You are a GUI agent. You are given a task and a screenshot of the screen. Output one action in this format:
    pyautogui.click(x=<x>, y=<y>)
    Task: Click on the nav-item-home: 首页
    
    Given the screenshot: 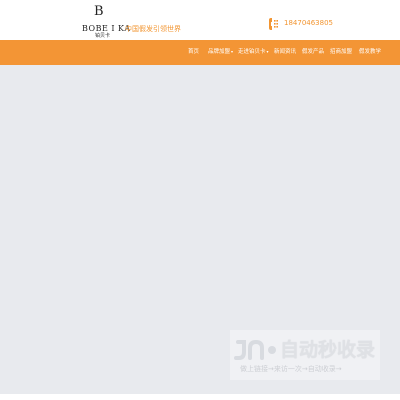 What is the action you would take?
    pyautogui.click(x=193, y=52)
    